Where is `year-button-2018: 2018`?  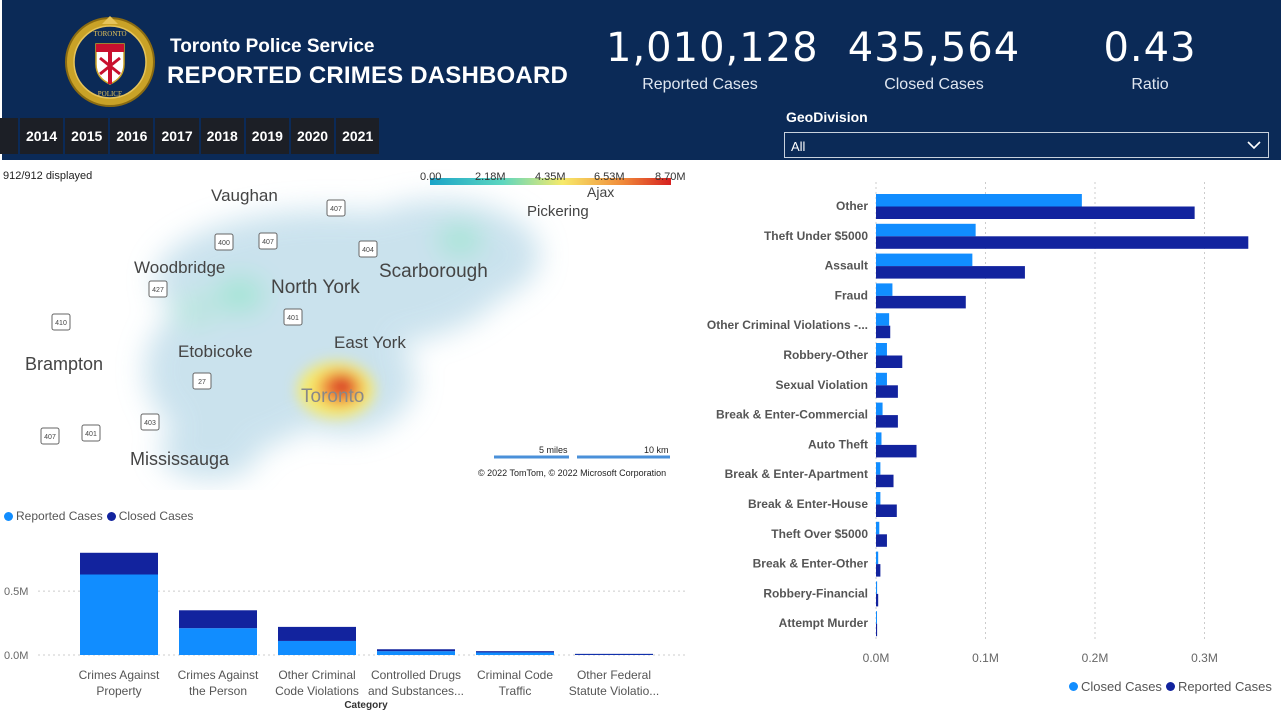
year-button-2018: 2018 is located at coordinates (222, 136).